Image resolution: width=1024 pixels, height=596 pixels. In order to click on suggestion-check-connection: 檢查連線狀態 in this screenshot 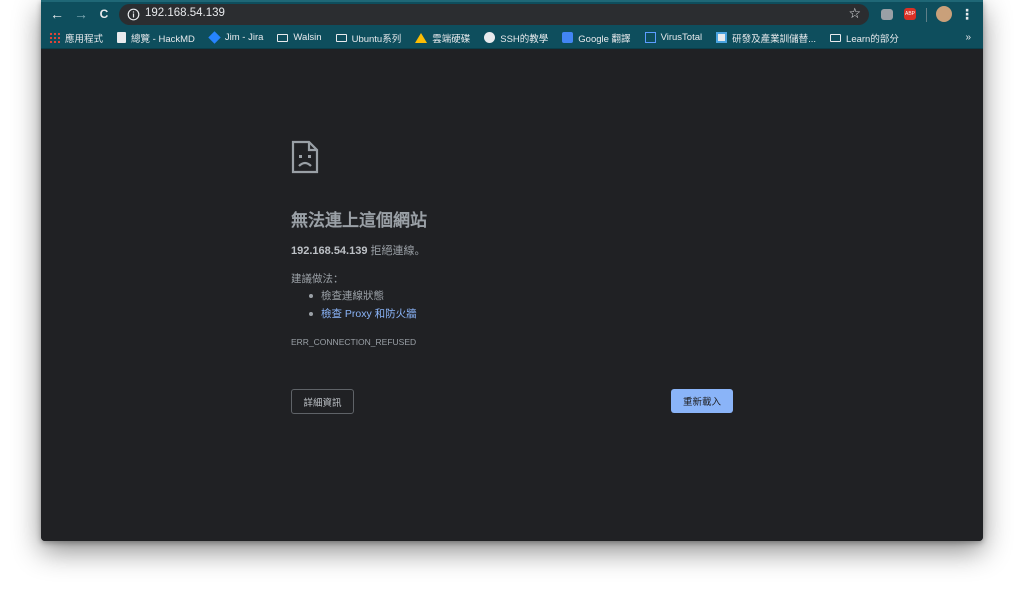, I will do `click(363, 298)`.